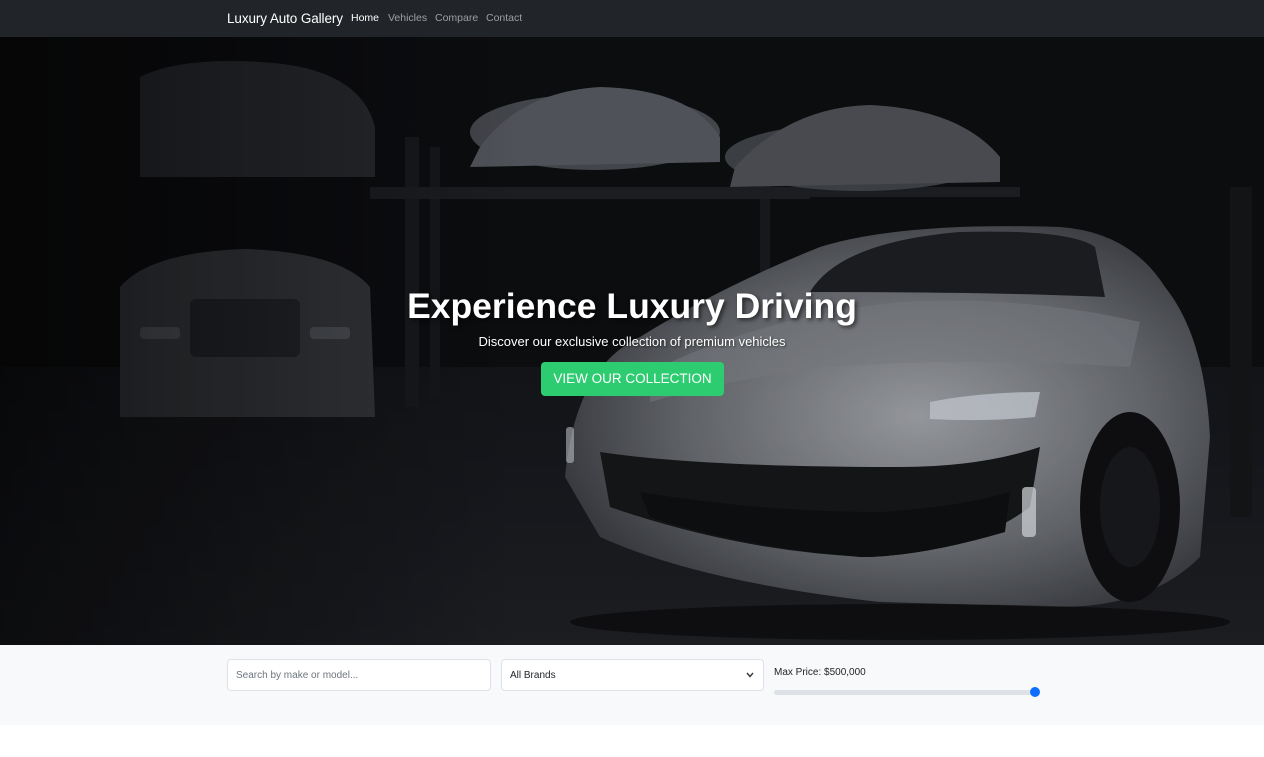  What do you see at coordinates (365, 18) in the screenshot?
I see `nav-link-home: Home` at bounding box center [365, 18].